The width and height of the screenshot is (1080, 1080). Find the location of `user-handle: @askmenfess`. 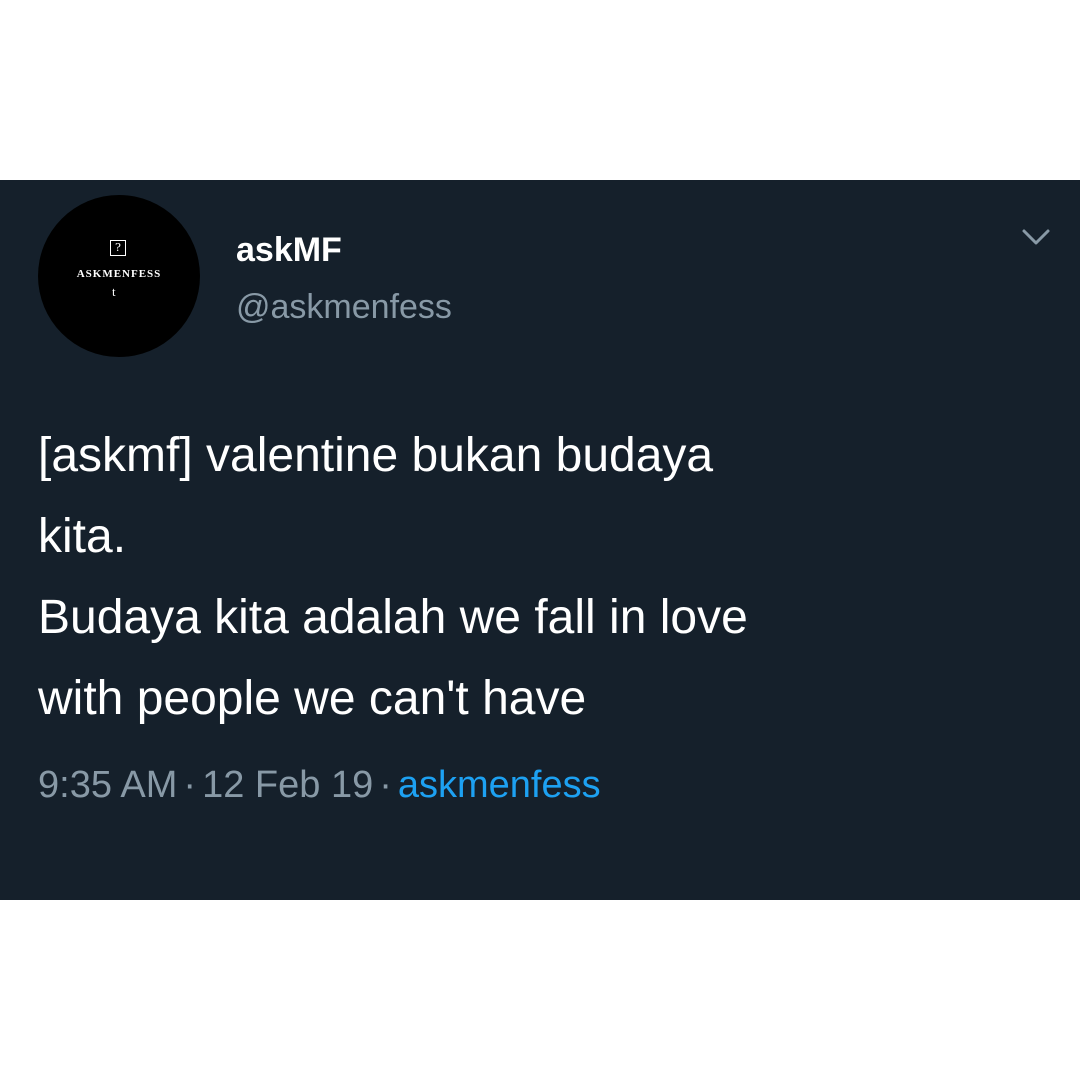

user-handle: @askmenfess is located at coordinates (344, 307).